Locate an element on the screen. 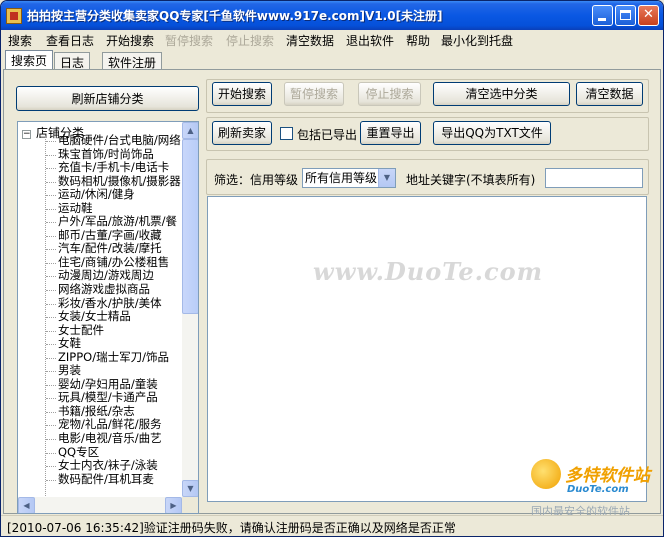 The image size is (664, 537). refresh-sellers-button: 刷新卖家 is located at coordinates (242, 133).